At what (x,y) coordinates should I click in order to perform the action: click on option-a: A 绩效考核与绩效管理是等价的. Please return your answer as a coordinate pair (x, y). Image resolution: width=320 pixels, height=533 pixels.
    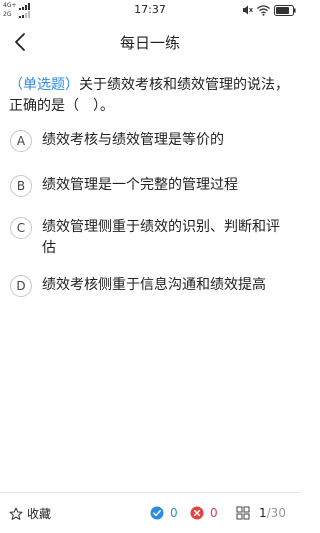
    Looking at the image, I should click on (150, 141).